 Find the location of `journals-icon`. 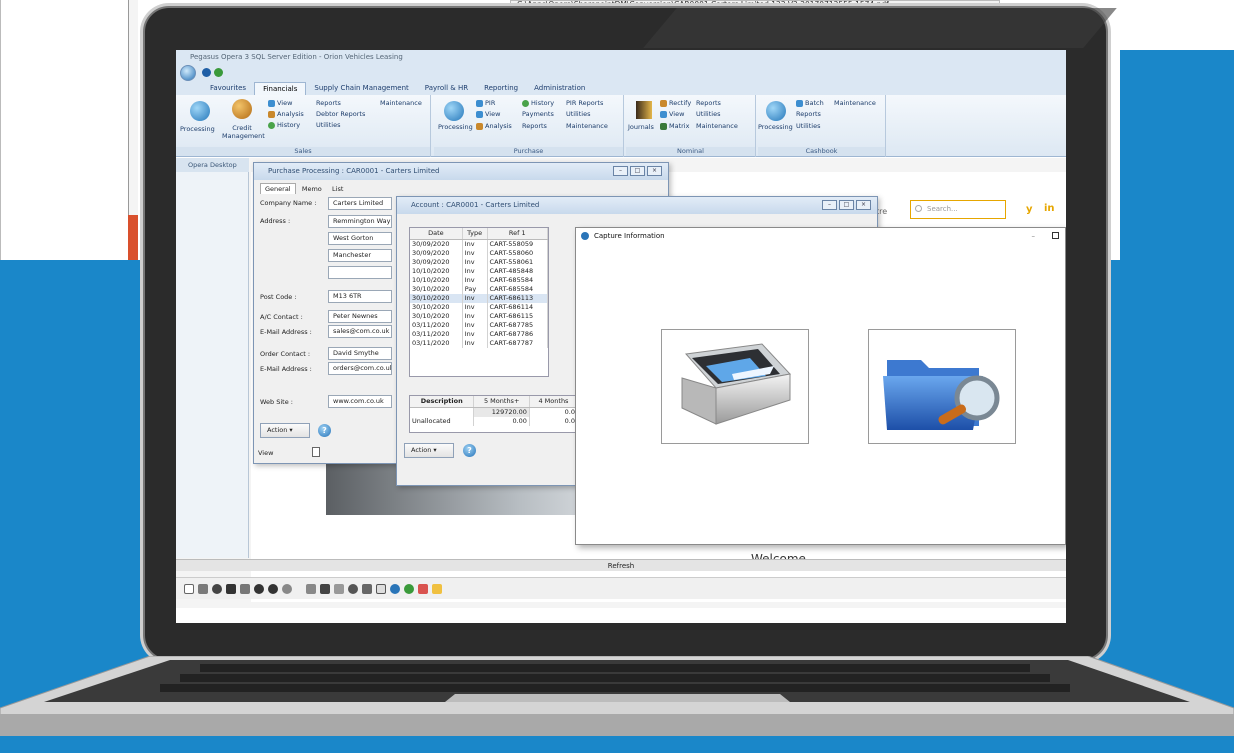

journals-icon is located at coordinates (644, 110).